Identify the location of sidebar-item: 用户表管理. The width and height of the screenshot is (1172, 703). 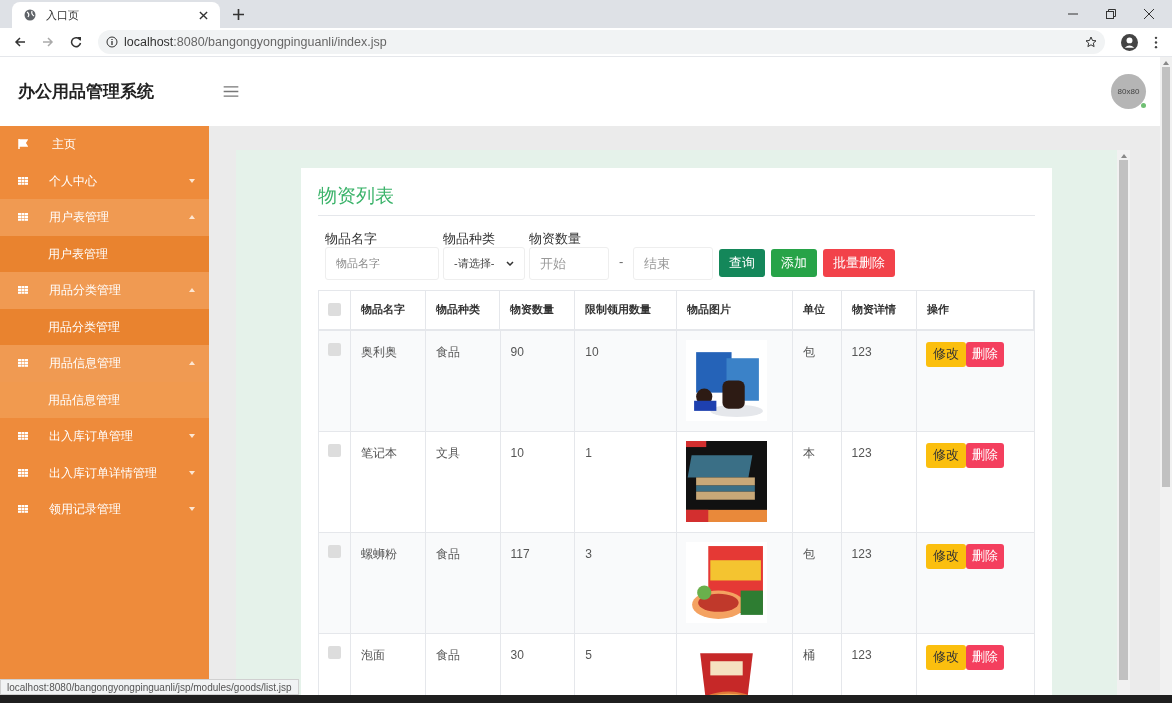
(104, 217).